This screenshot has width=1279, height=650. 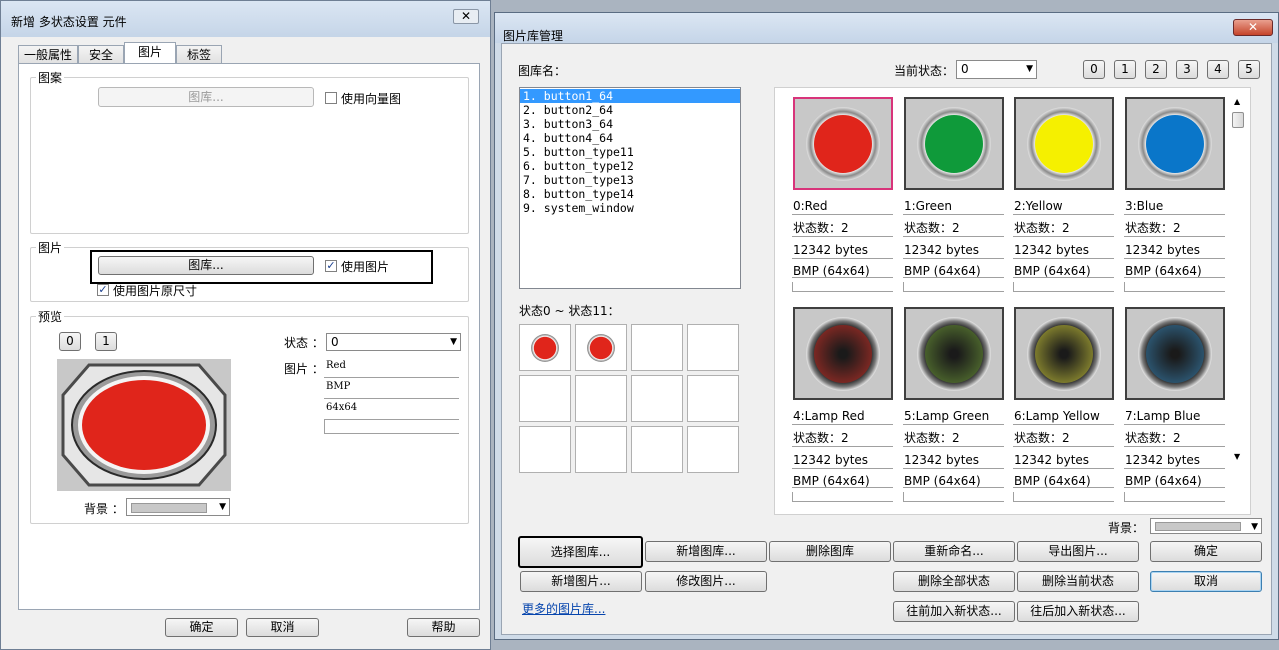 What do you see at coordinates (630, 194) in the screenshot?
I see `list-item: 8. button_type14` at bounding box center [630, 194].